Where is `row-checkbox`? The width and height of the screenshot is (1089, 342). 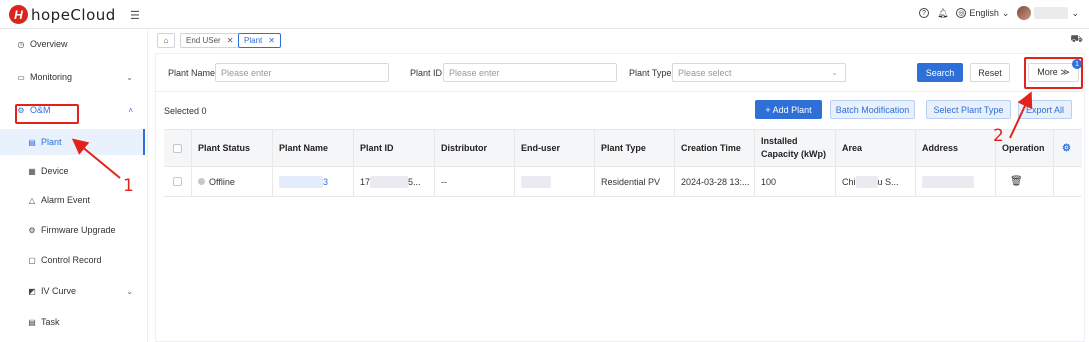 row-checkbox is located at coordinates (177, 181).